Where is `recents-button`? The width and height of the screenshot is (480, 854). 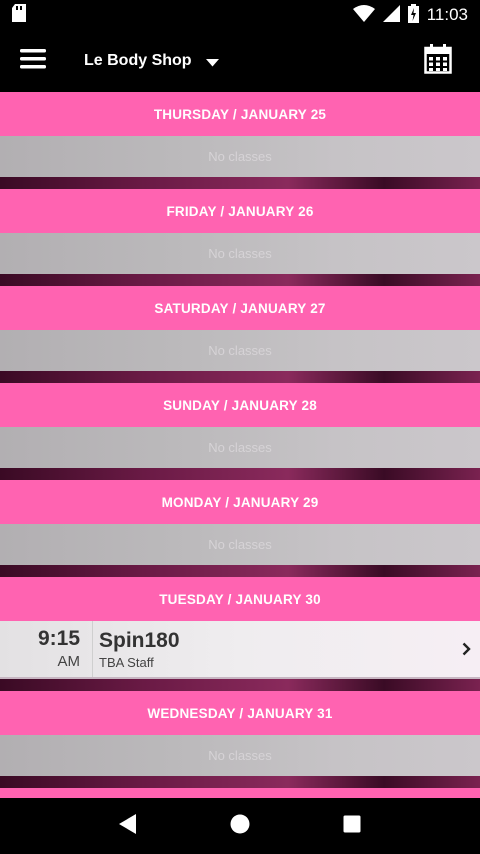 recents-button is located at coordinates (352, 826).